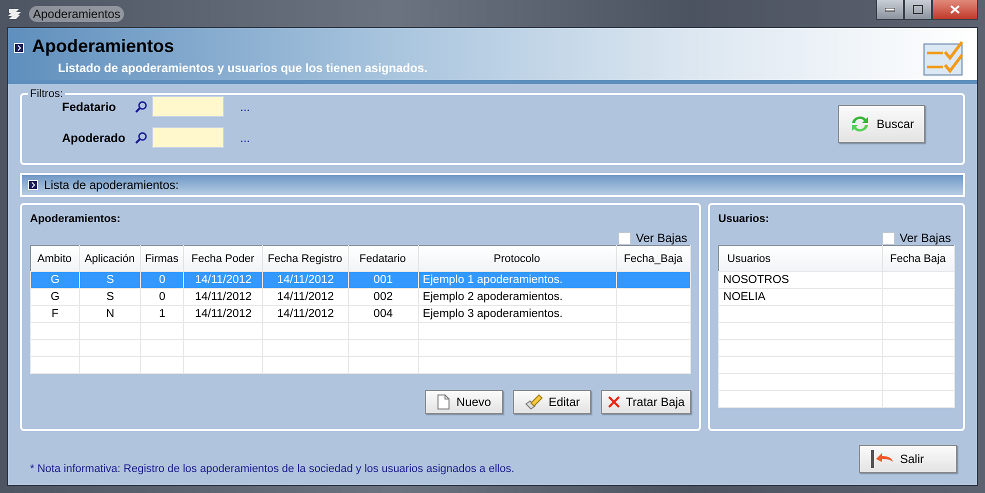  I want to click on table-row: NOSOTROS, so click(836, 280).